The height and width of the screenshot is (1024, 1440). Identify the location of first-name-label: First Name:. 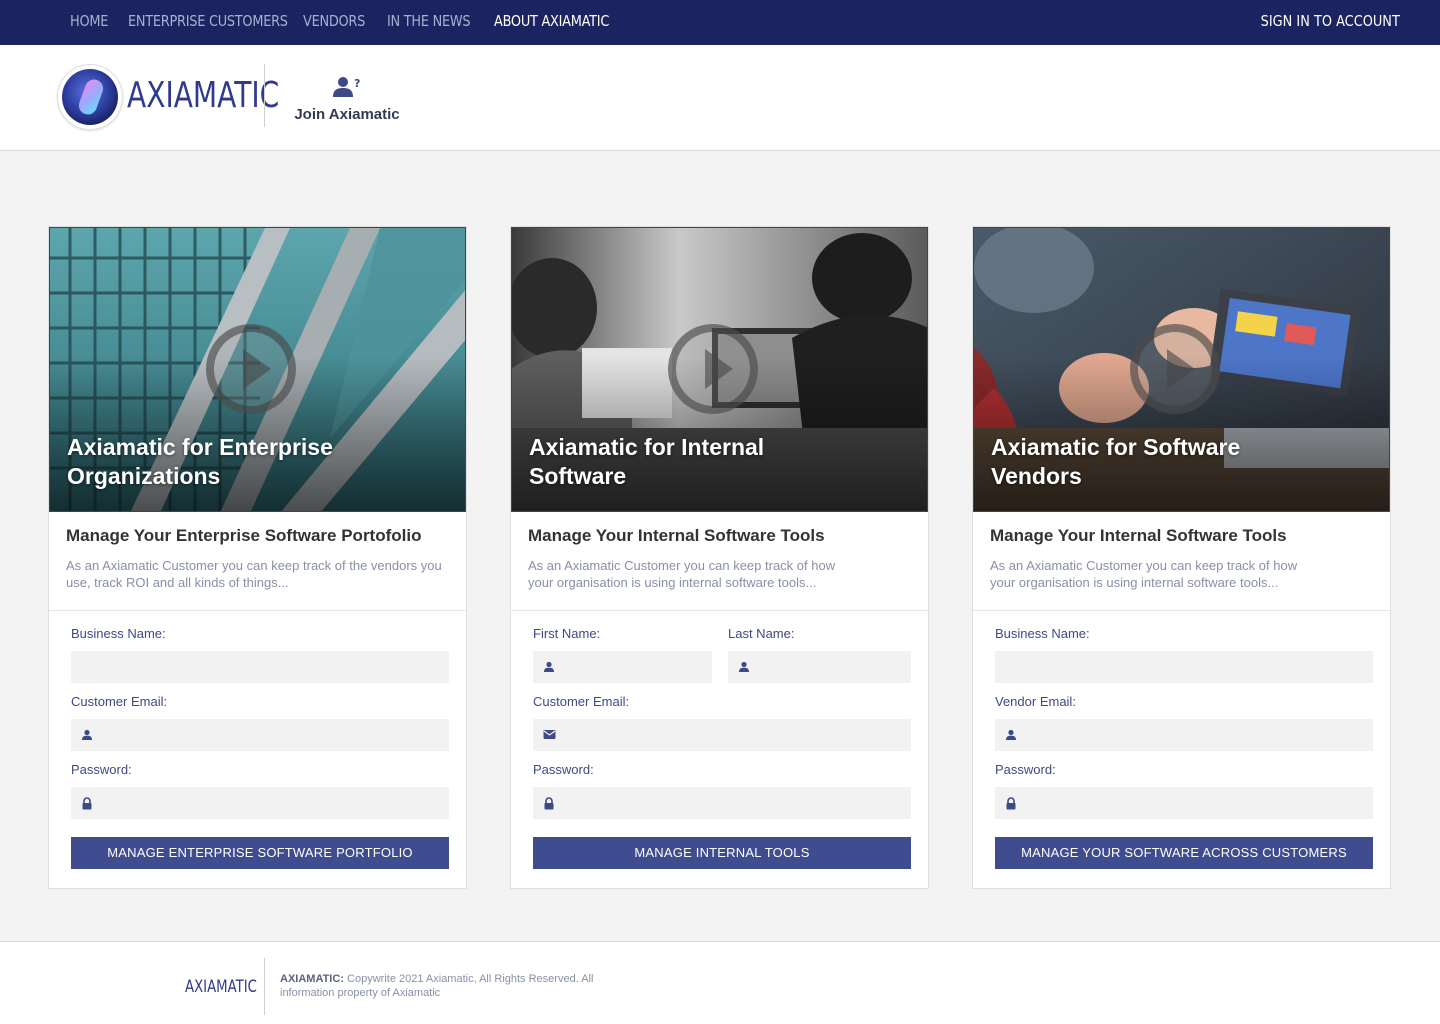
(567, 633).